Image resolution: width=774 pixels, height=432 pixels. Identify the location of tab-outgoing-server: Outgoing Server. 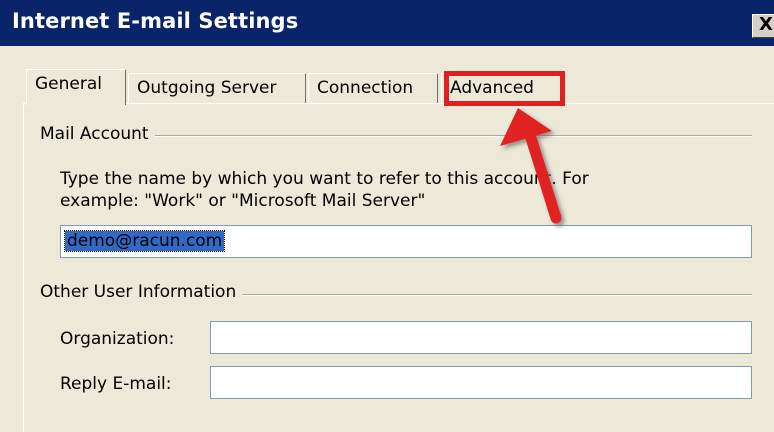
(217, 88).